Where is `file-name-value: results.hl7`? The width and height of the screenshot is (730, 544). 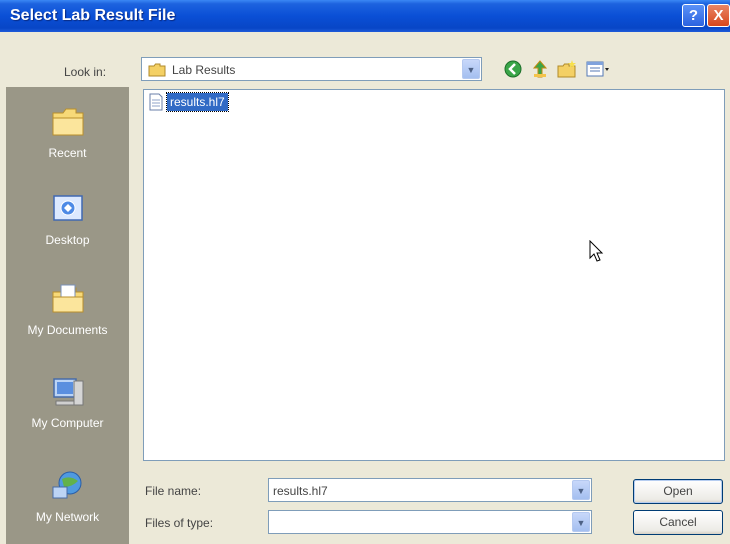
file-name-value: results.hl7 is located at coordinates (300, 491).